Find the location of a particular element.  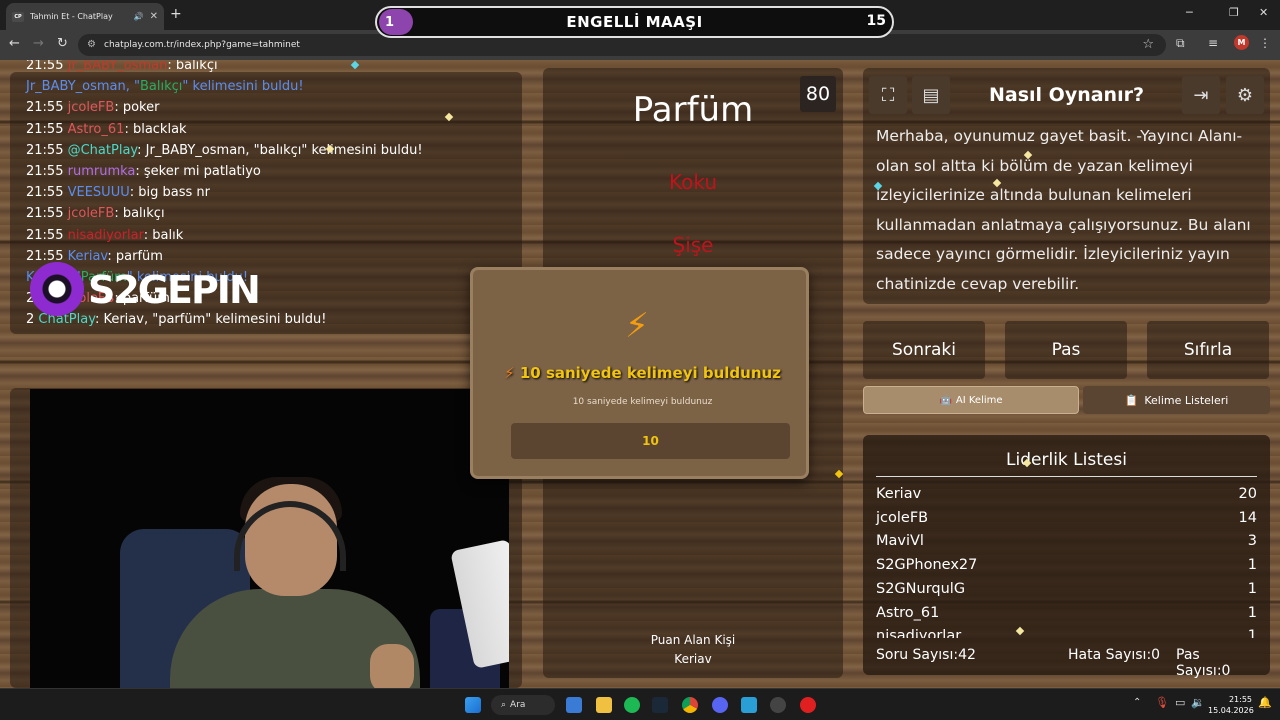

modal-subtitle: 10 saniyede kelimeyi buldunuz is located at coordinates (642, 402).